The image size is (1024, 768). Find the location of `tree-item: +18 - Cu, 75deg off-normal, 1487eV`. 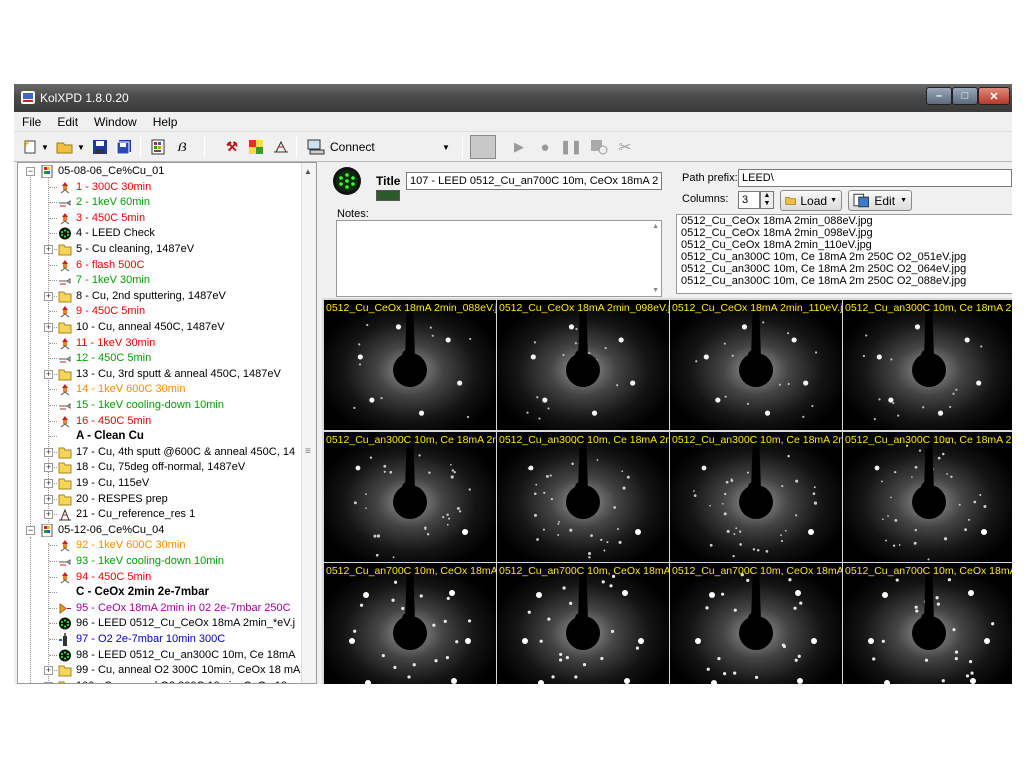

tree-item: +18 - Cu, 75deg off-normal, 1487eV is located at coordinates (160, 467).